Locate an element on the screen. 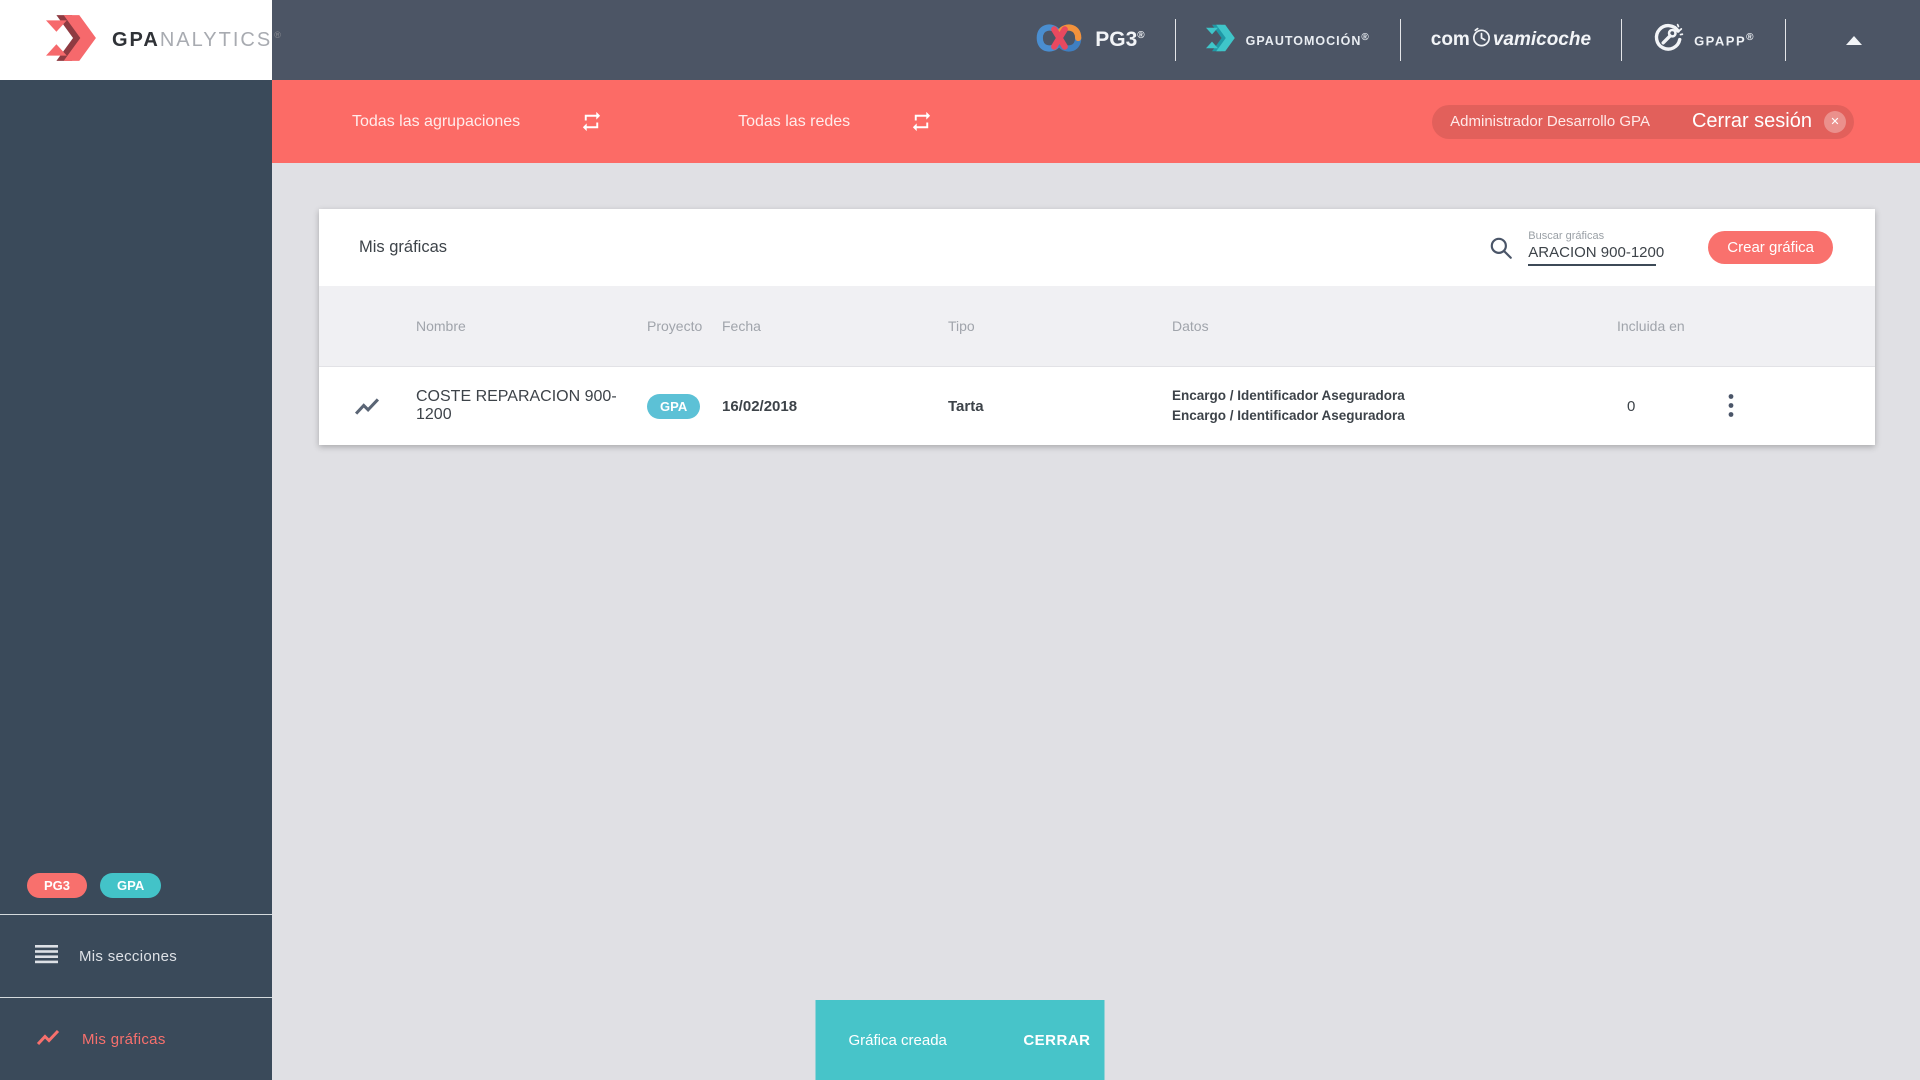  datos-line-2: Encargo / Identificador Aseguradora is located at coordinates (1288, 415).